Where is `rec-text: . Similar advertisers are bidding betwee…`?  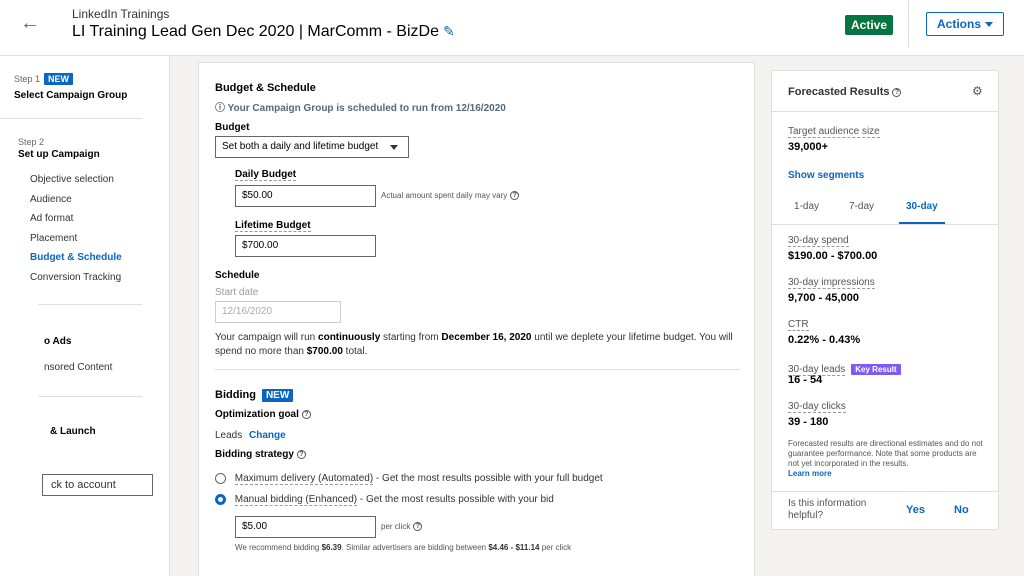 rec-text: . Similar advertisers are bidding betwee… is located at coordinates (415, 547).